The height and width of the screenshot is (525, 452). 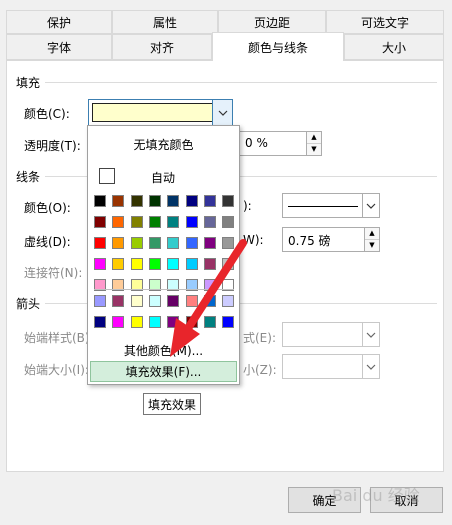 What do you see at coordinates (331, 205) in the screenshot?
I see `line-style-dropdown` at bounding box center [331, 205].